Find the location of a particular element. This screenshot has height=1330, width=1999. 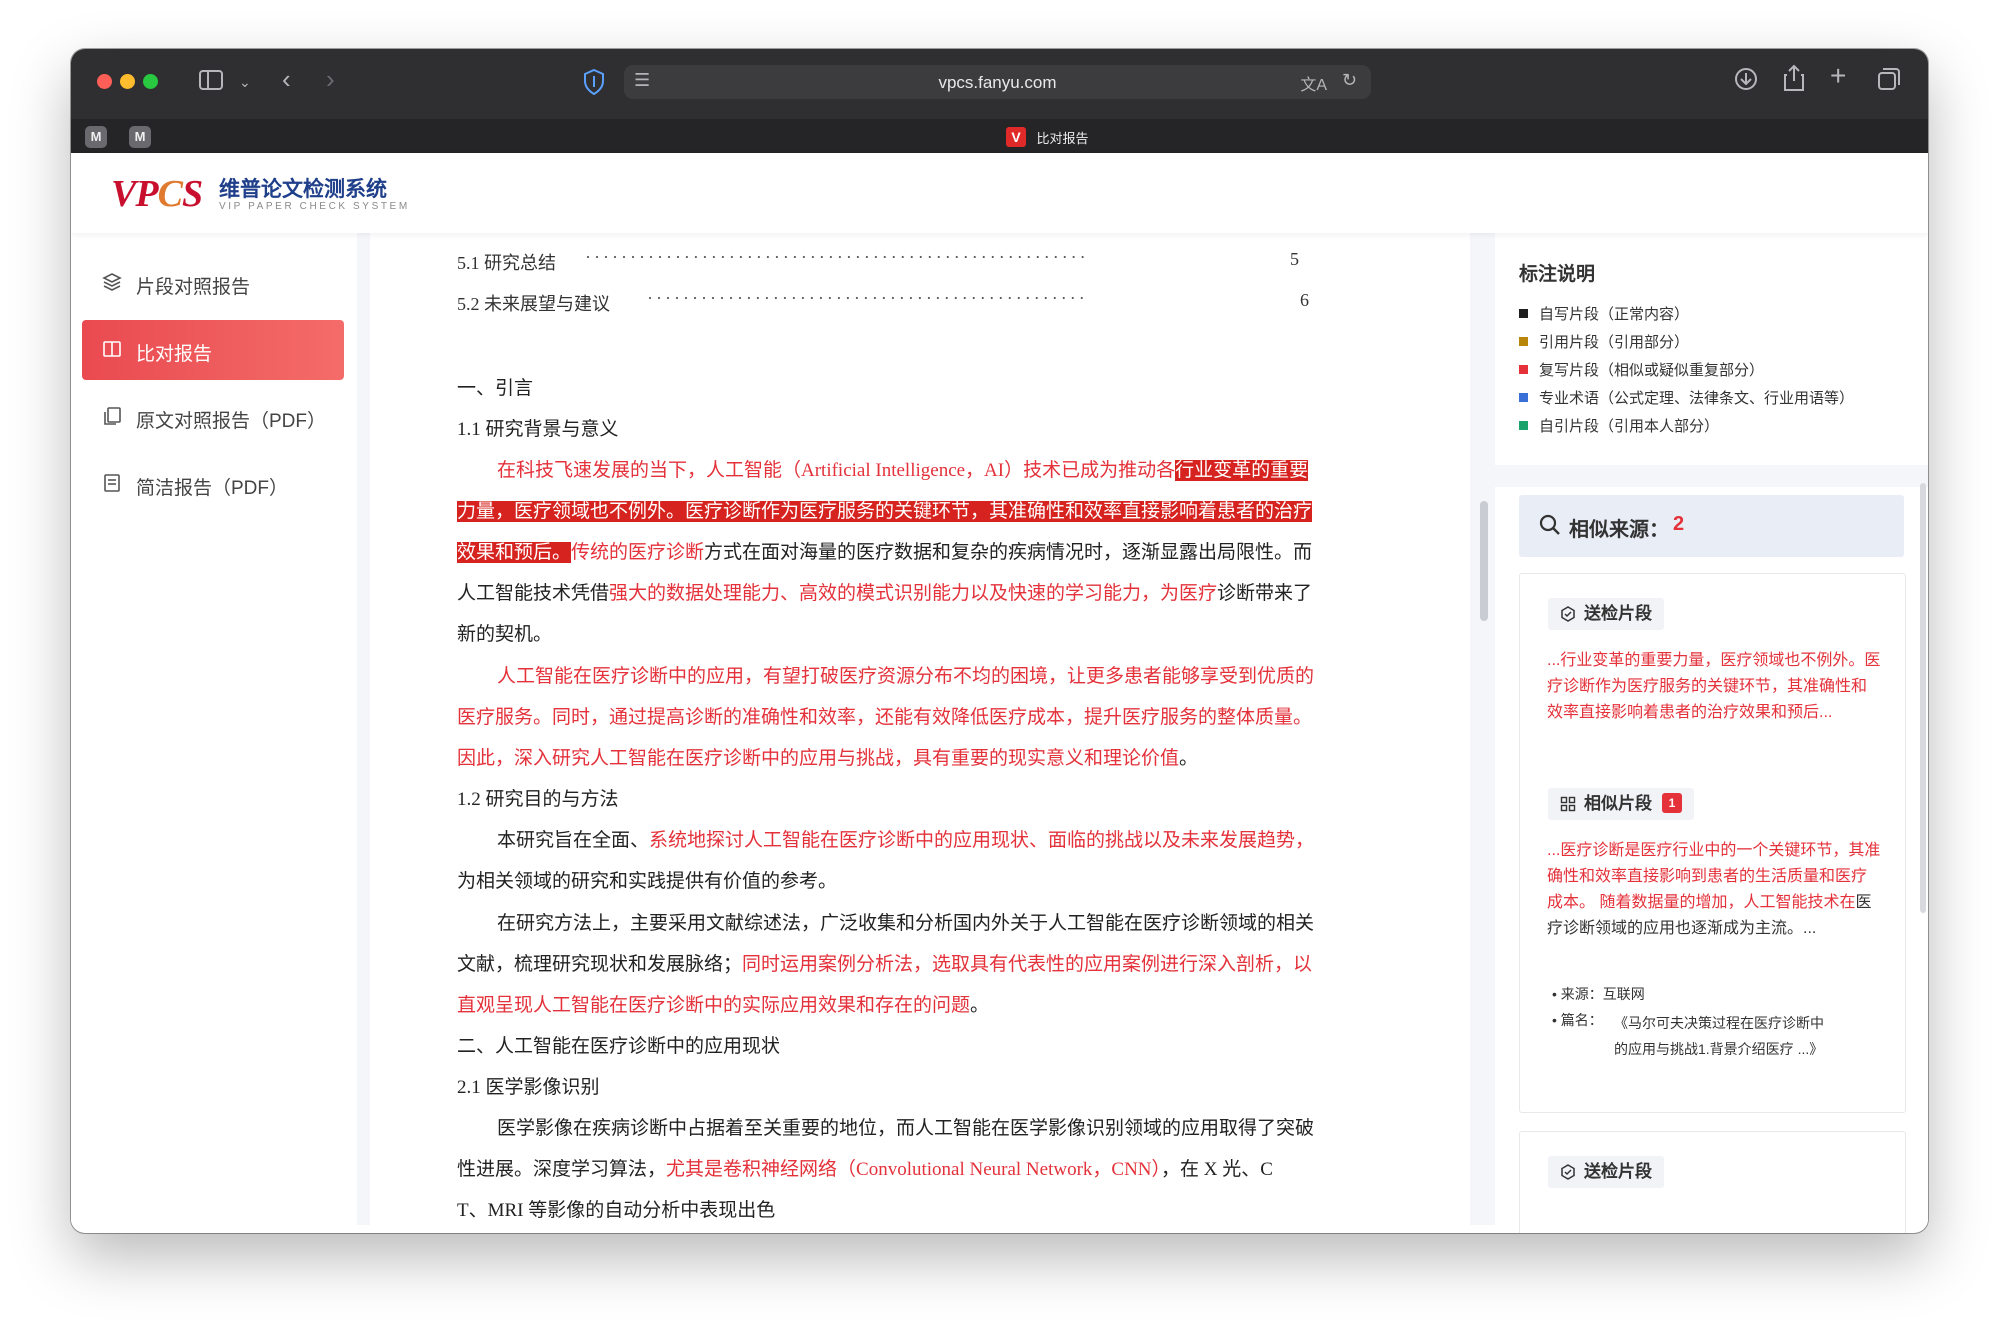

rewritten-fragment: 同时运用案例分析法，选取具有代表性的应用案例进行深入剖析，以 is located at coordinates (1027, 964).